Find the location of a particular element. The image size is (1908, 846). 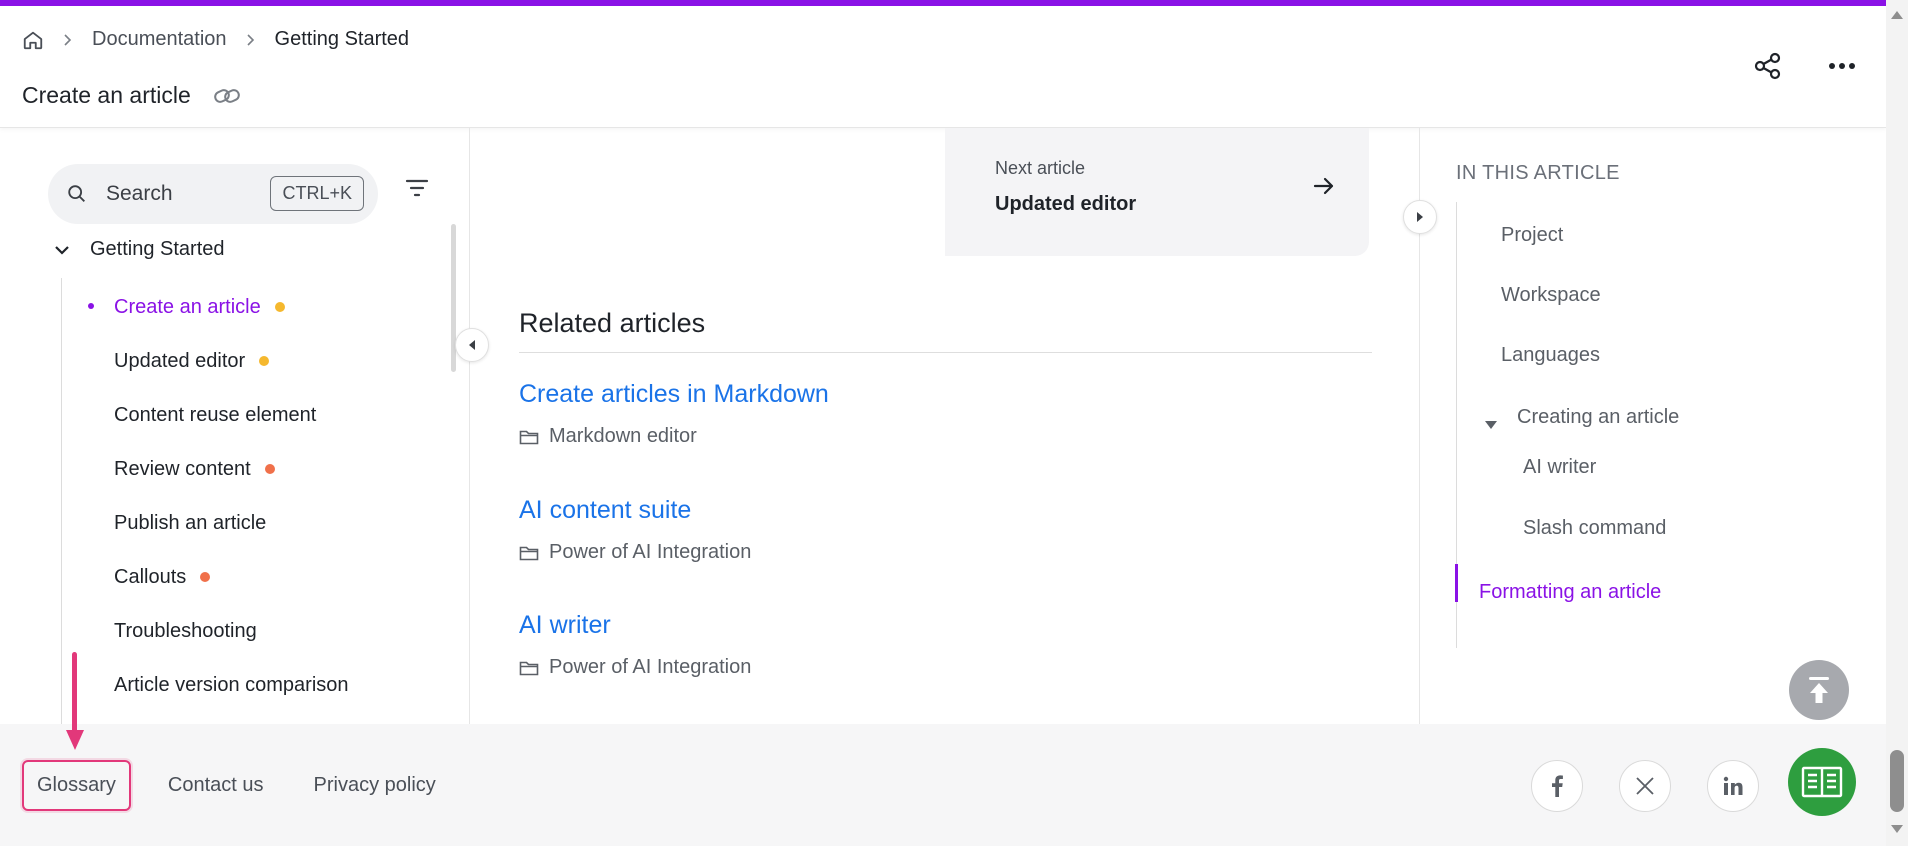

related-articles-heading: Related articles is located at coordinates (612, 323).